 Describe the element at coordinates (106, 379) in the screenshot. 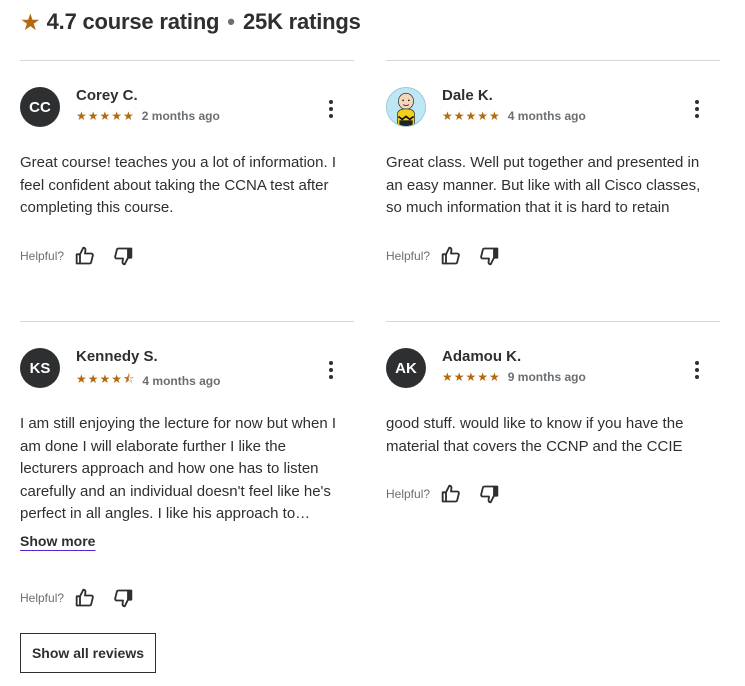

I see `star-rating: ★★★★⯪` at that location.